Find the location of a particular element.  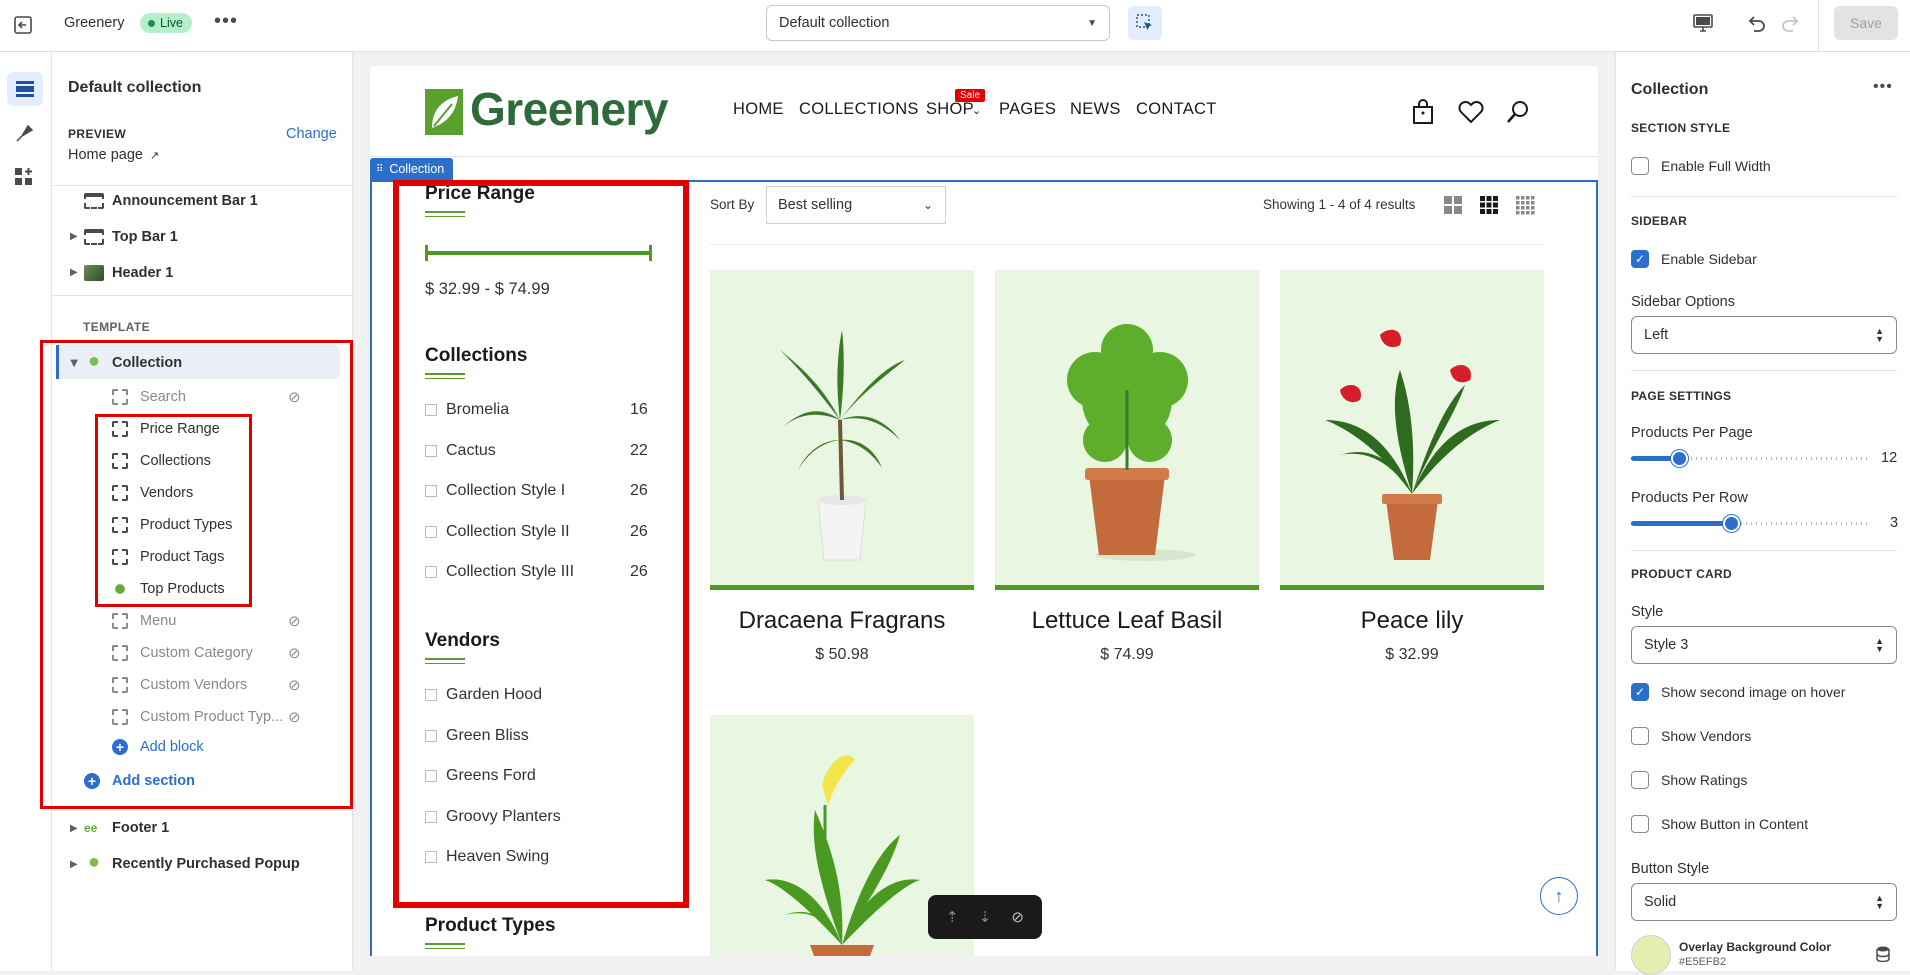

back-to-top-arrow-icon: ↑ is located at coordinates (1559, 896).